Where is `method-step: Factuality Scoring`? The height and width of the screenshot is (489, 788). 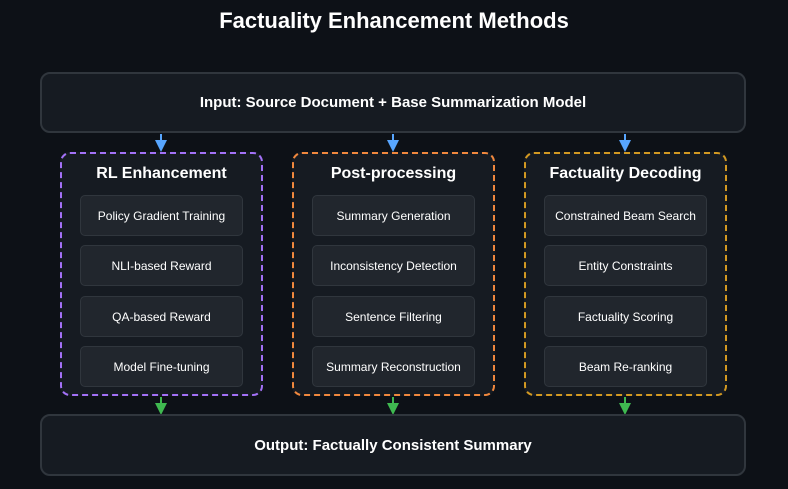
method-step: Factuality Scoring is located at coordinates (625, 316).